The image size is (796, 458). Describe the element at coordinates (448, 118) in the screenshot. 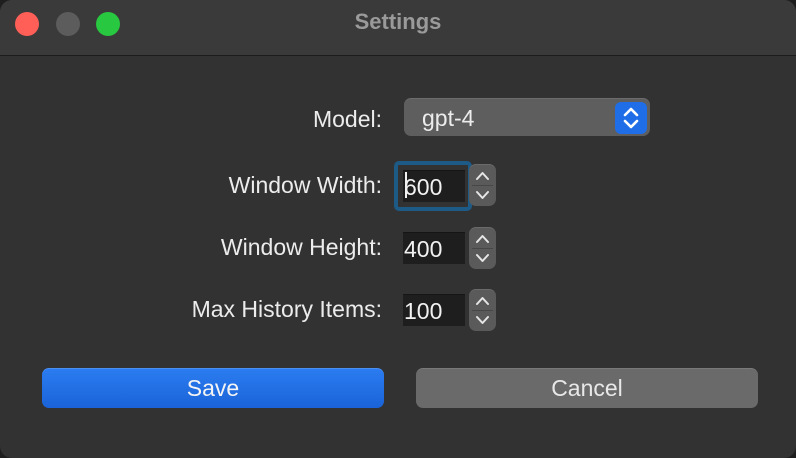

I see `model-select-value: gpt-4` at that location.